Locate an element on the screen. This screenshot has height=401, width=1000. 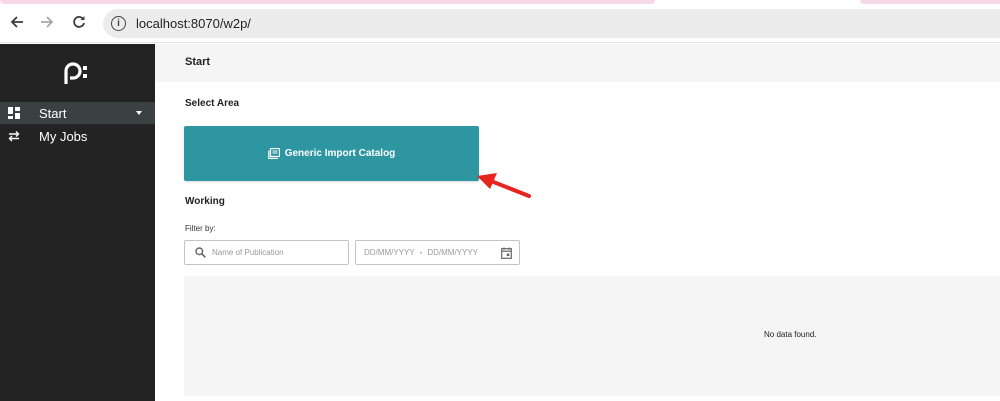
arrow-left-icon is located at coordinates (16, 22).